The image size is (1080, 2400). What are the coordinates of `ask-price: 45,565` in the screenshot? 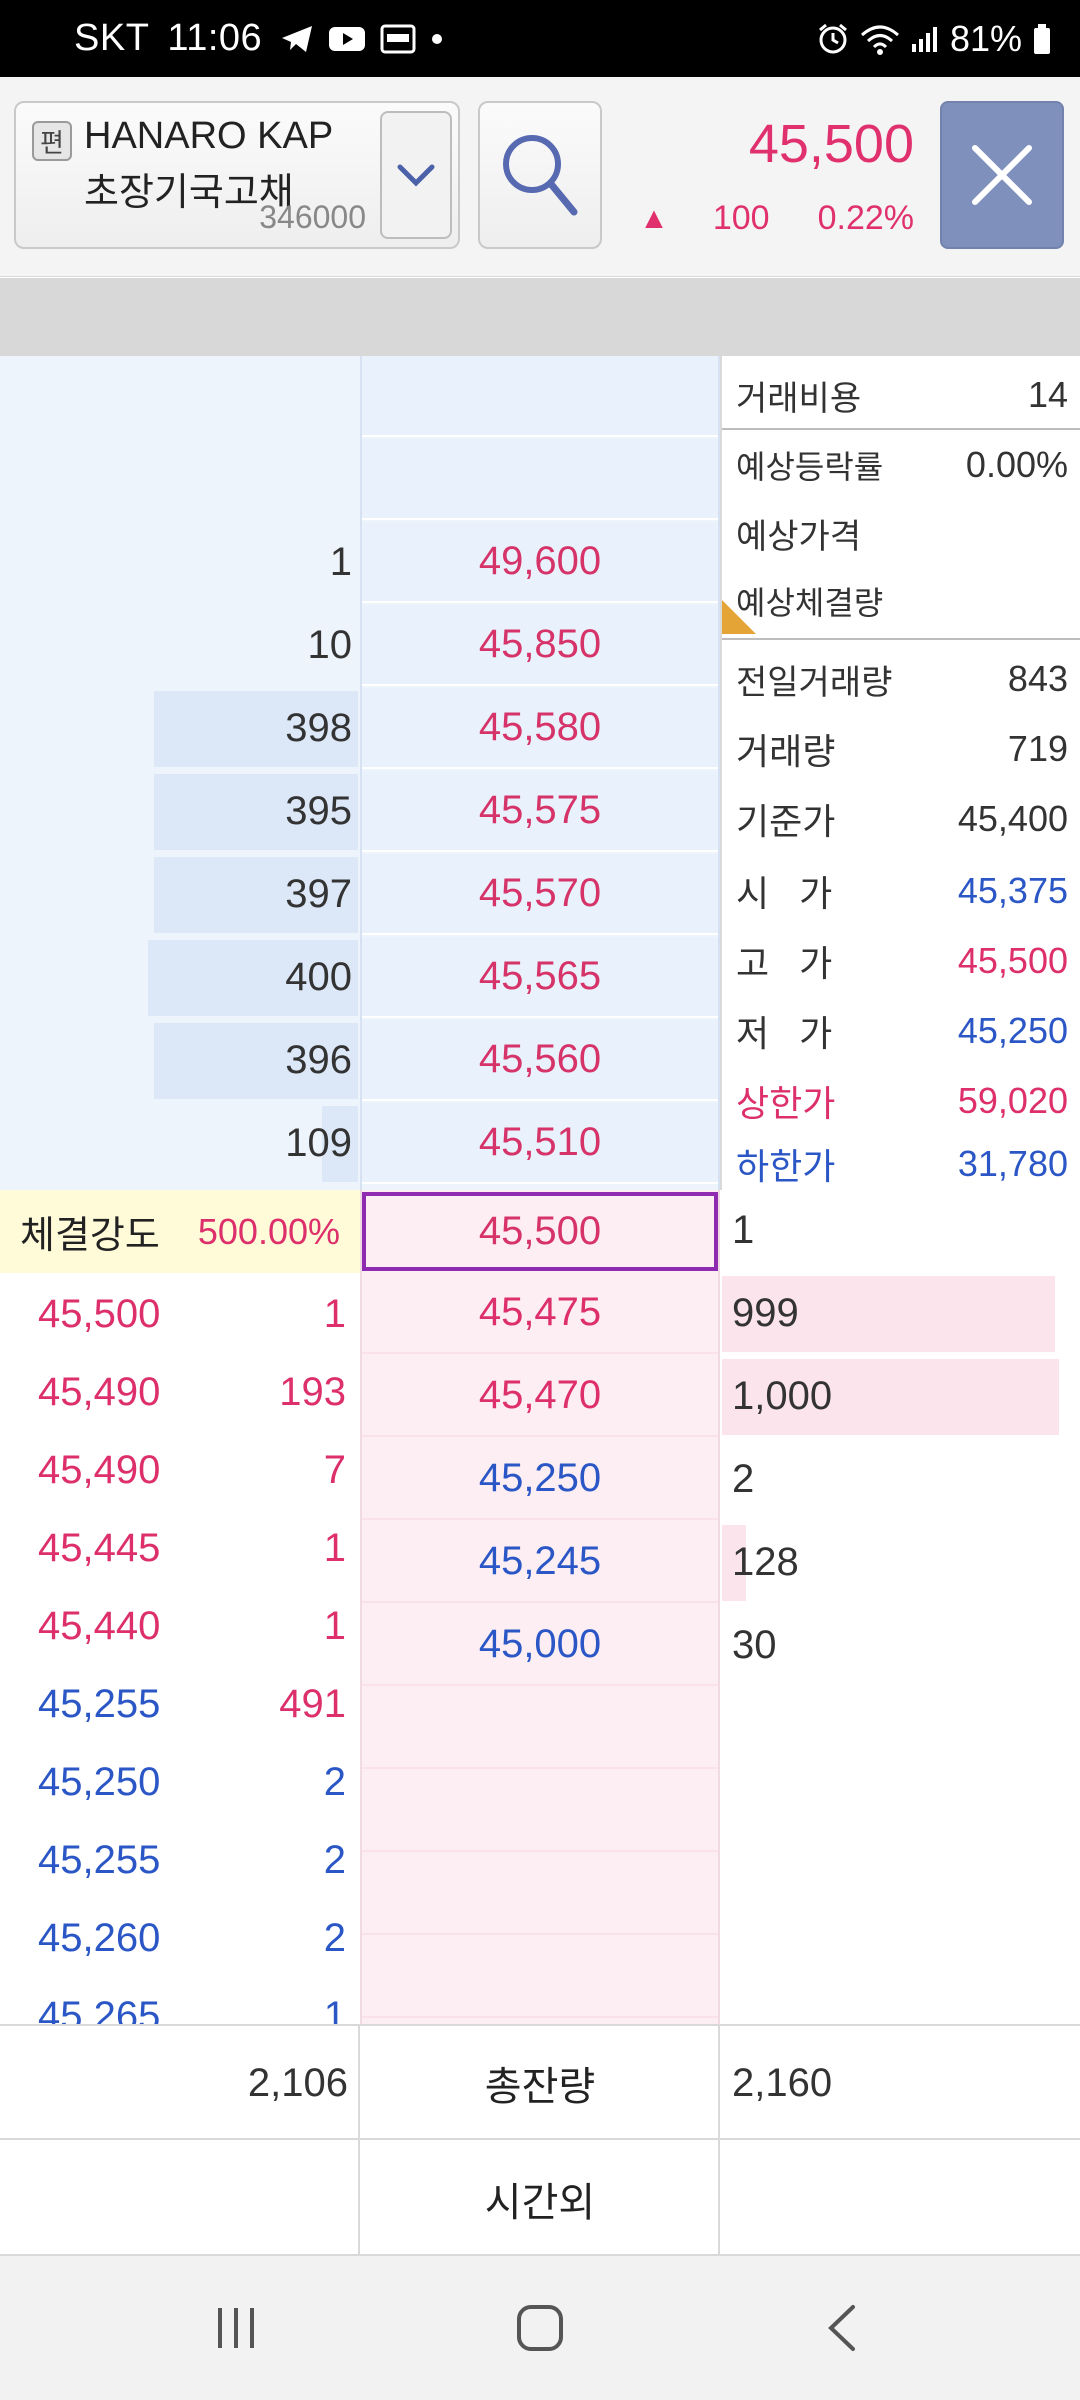 It's located at (540, 977).